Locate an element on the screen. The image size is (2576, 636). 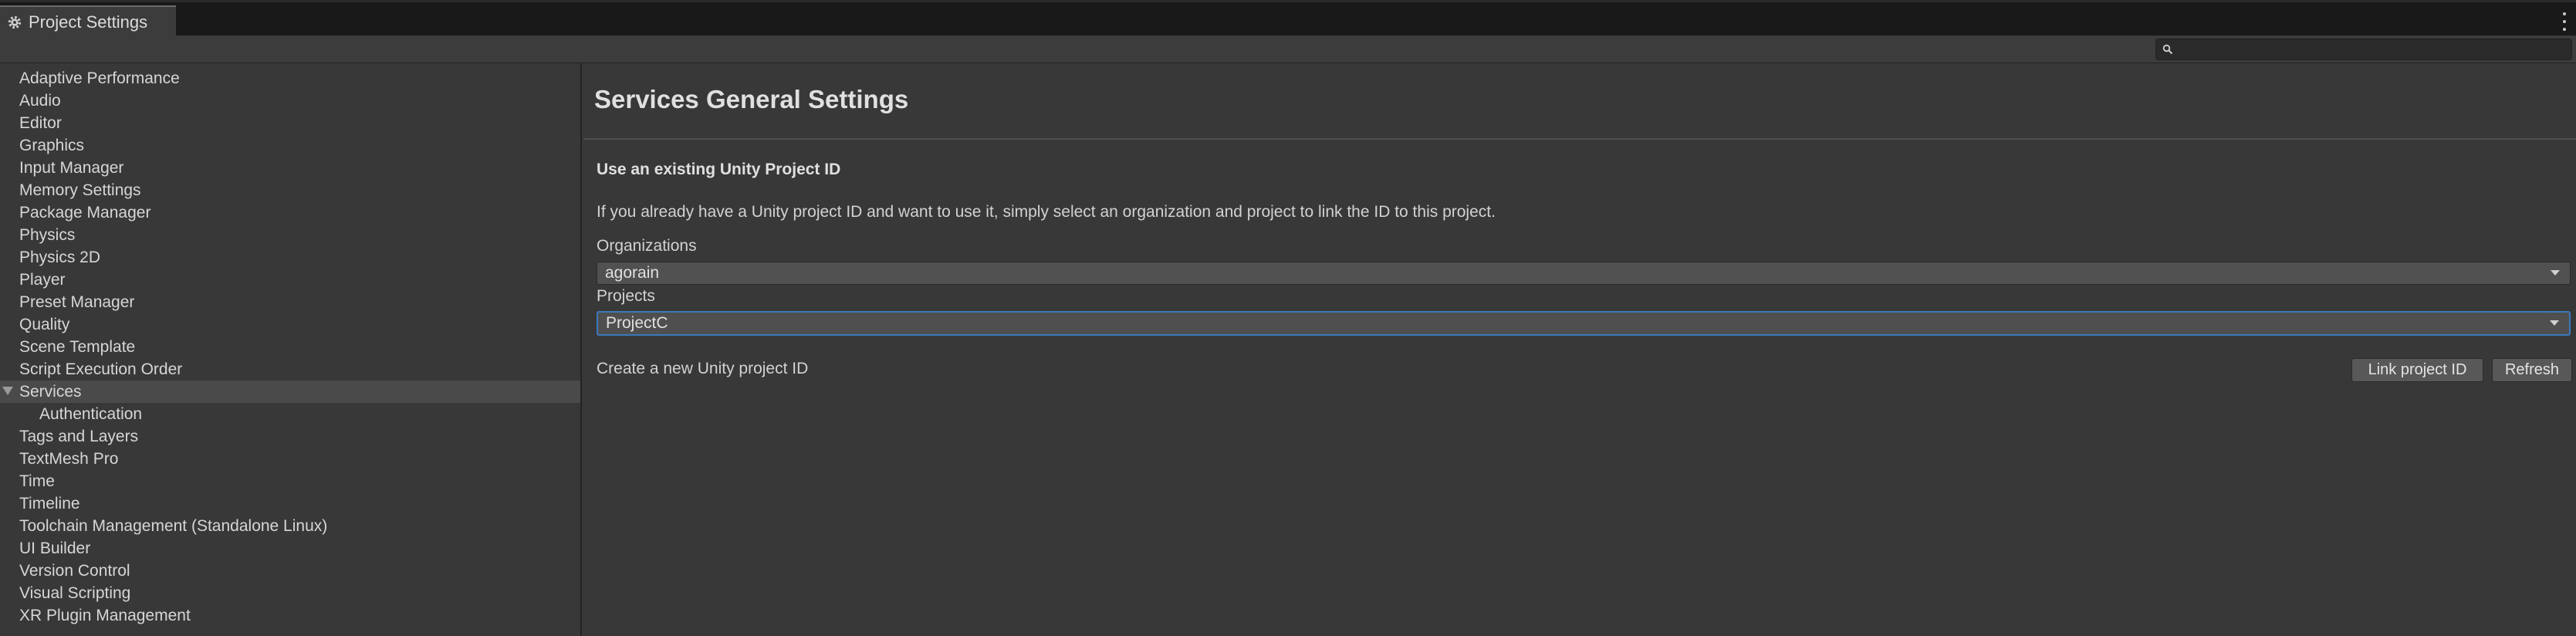
sidebar-item-ui-builder: UI Builder is located at coordinates (290, 548).